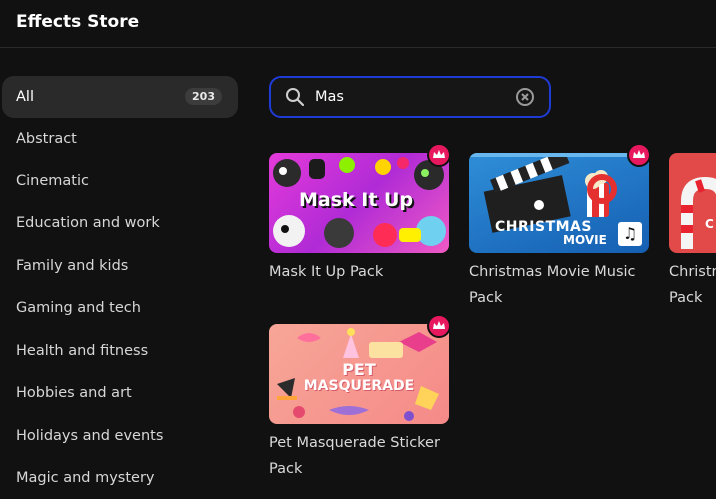 Image resolution: width=716 pixels, height=499 pixels. Describe the element at coordinates (698, 212) in the screenshot. I see `candy-cane-illustration` at that location.